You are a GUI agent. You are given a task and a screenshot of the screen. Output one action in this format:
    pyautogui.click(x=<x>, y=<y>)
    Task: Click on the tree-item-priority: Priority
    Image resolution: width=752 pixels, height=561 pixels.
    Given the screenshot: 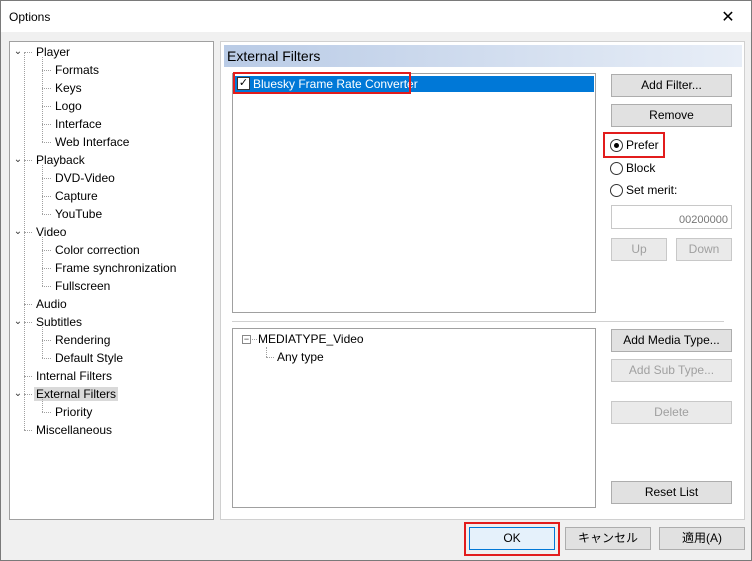 What is the action you would take?
    pyautogui.click(x=73, y=412)
    